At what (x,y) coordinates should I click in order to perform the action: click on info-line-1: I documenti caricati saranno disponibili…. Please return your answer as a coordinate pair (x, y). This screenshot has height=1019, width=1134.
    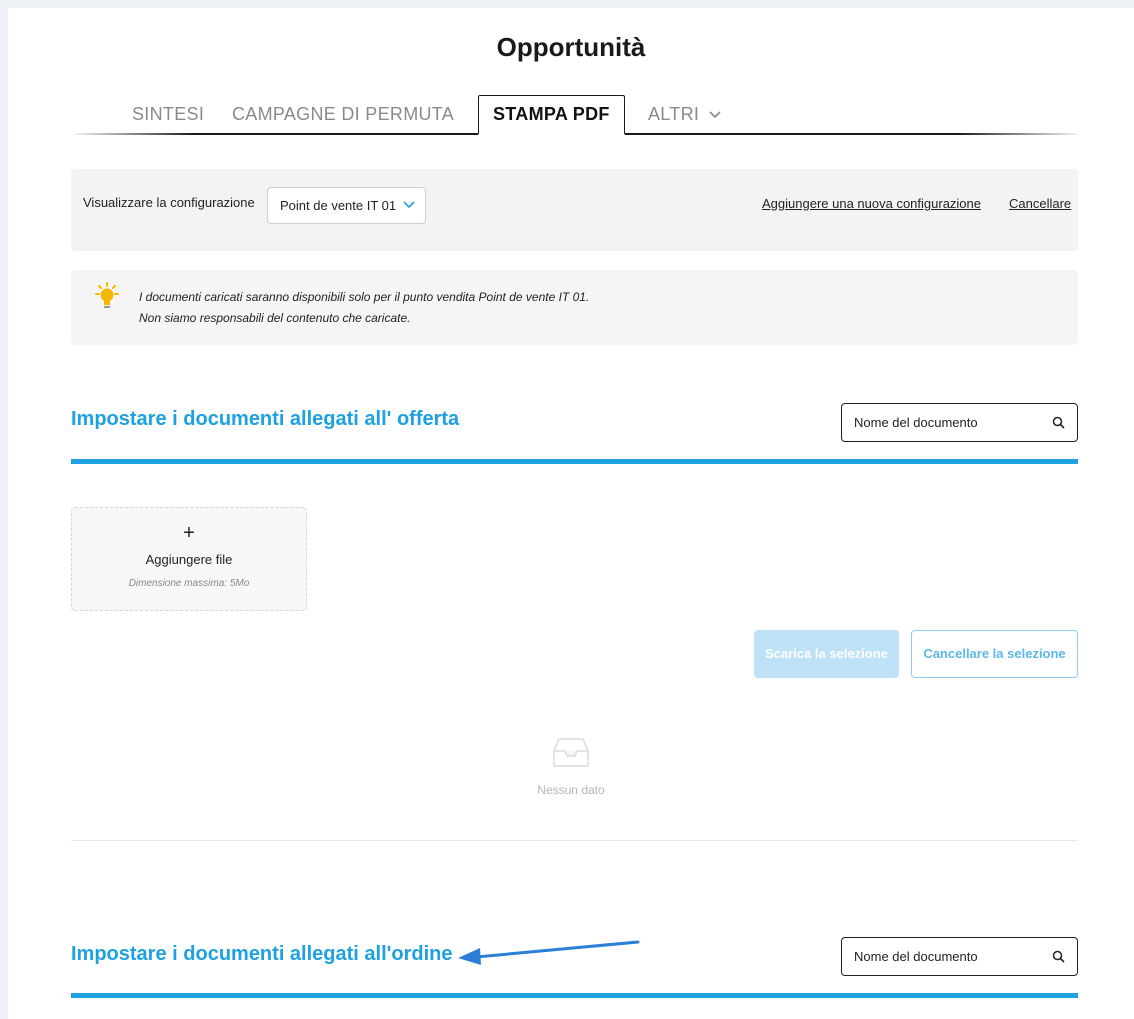
    Looking at the image, I should click on (364, 297).